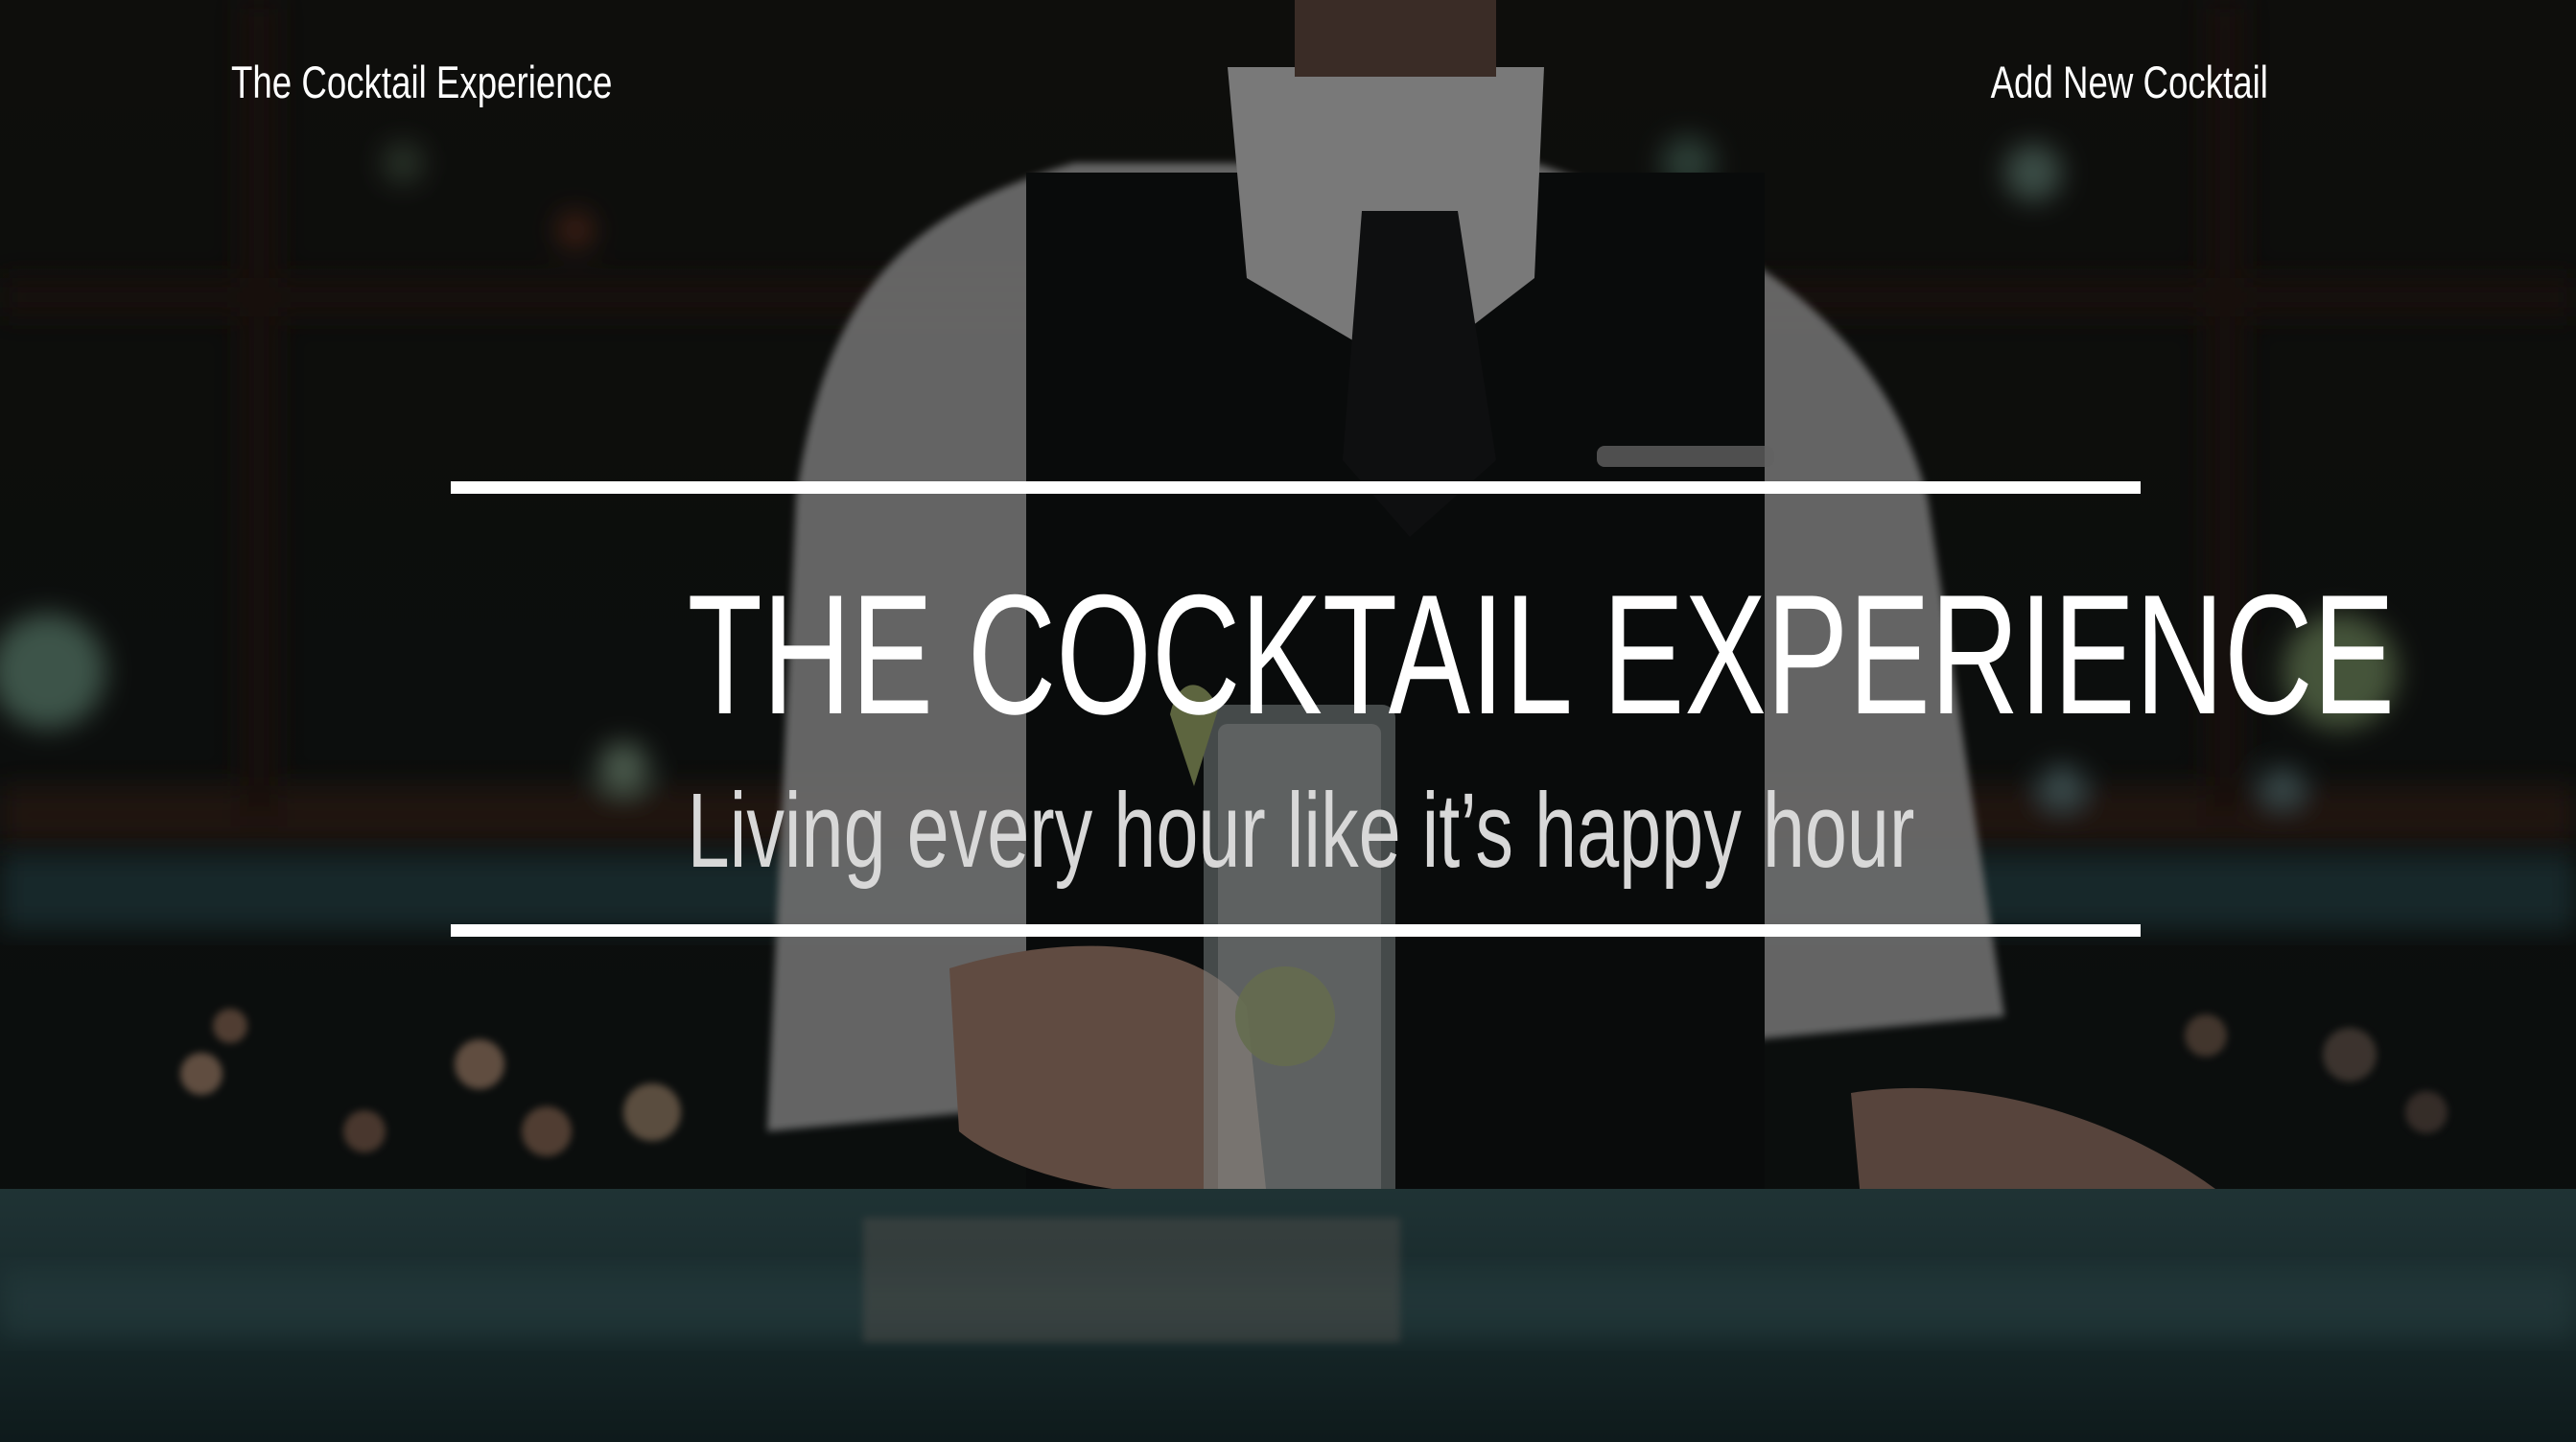  I want to click on hero-title: THE COCKTAIL EXPERIENCE, so click(1541, 654).